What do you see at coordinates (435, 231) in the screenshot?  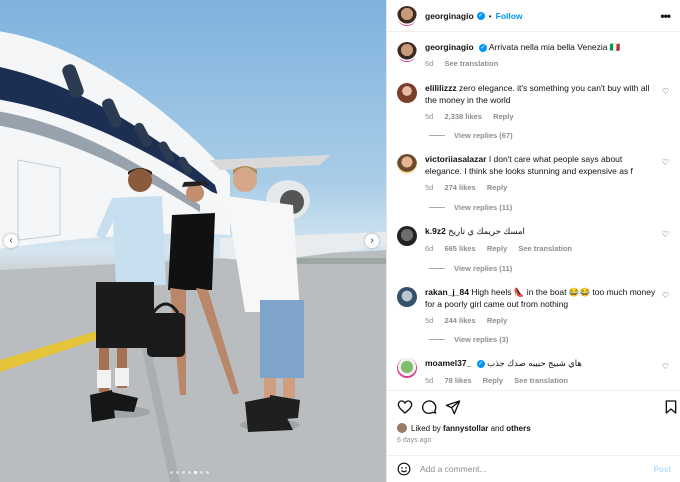 I see `comment-username: k.9z2` at bounding box center [435, 231].